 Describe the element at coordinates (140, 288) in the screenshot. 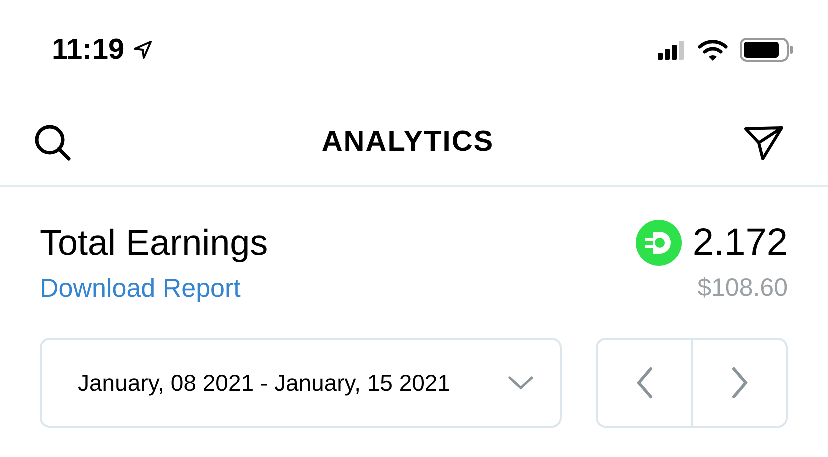

I see `download-report-link: Download Report` at that location.